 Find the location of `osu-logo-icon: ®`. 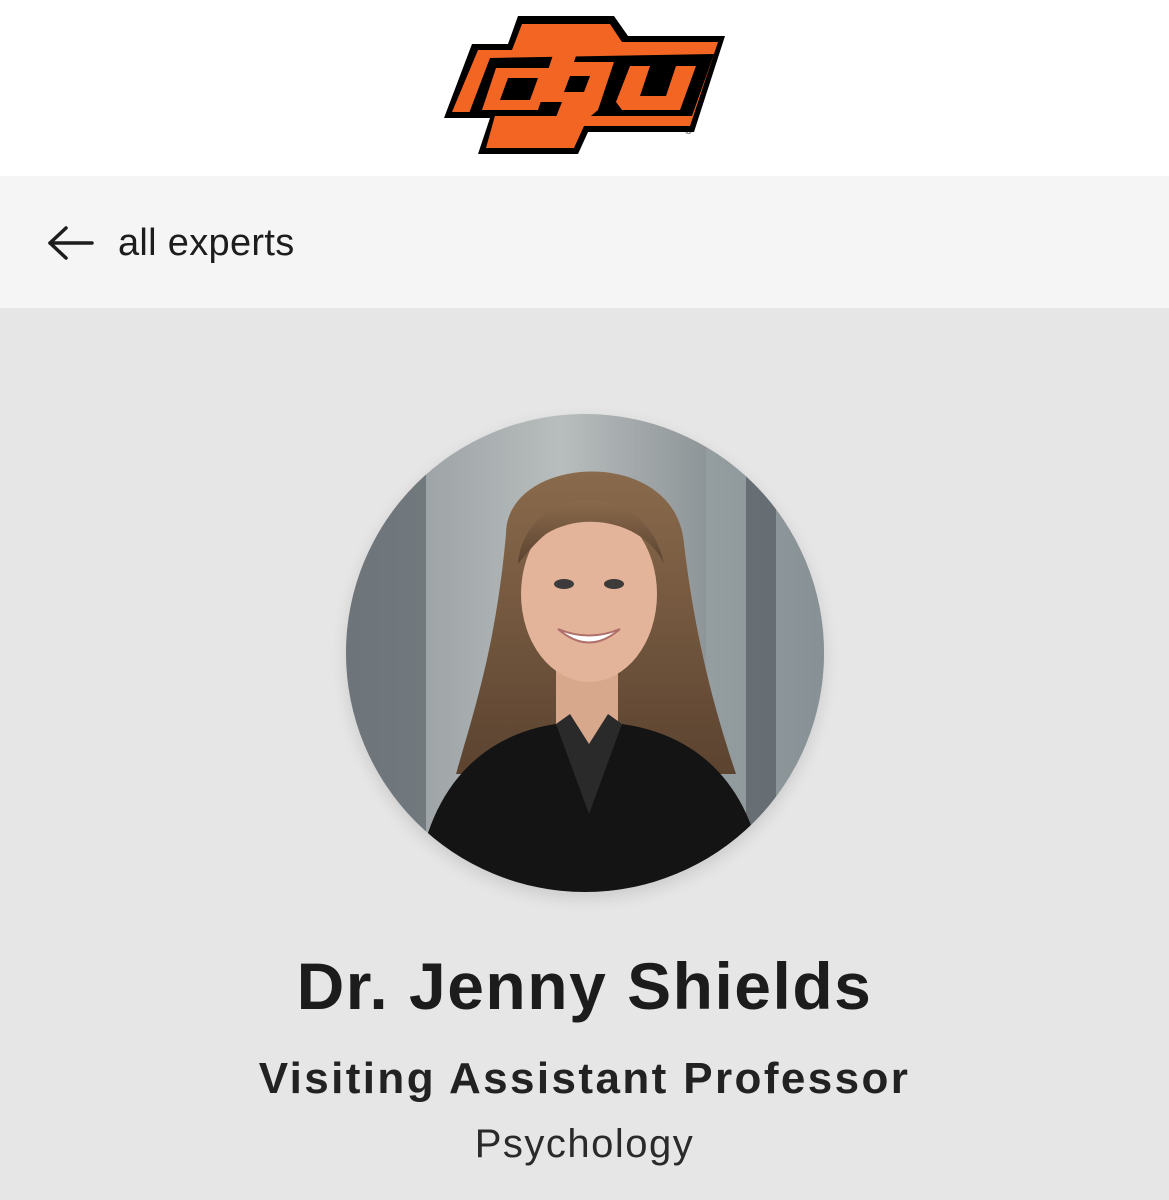

osu-logo-icon: ® is located at coordinates (584, 85).